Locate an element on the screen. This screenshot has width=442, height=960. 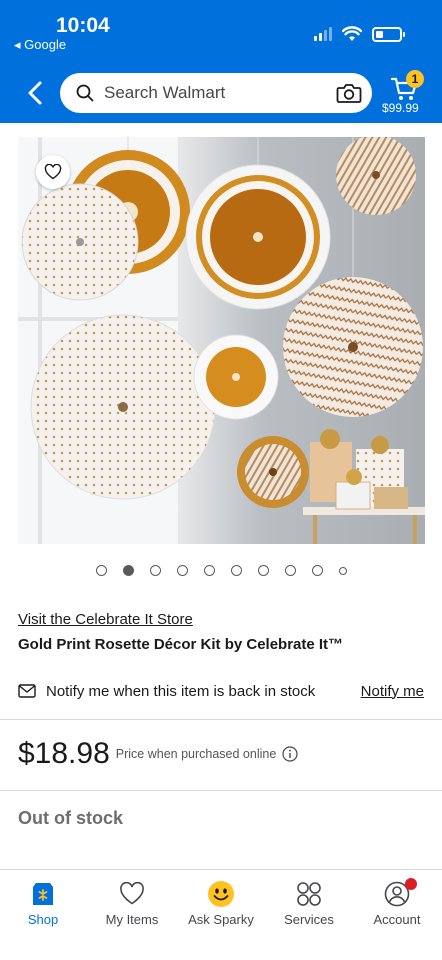
store-link: Visit the Celebrate It Store is located at coordinates (105, 619).